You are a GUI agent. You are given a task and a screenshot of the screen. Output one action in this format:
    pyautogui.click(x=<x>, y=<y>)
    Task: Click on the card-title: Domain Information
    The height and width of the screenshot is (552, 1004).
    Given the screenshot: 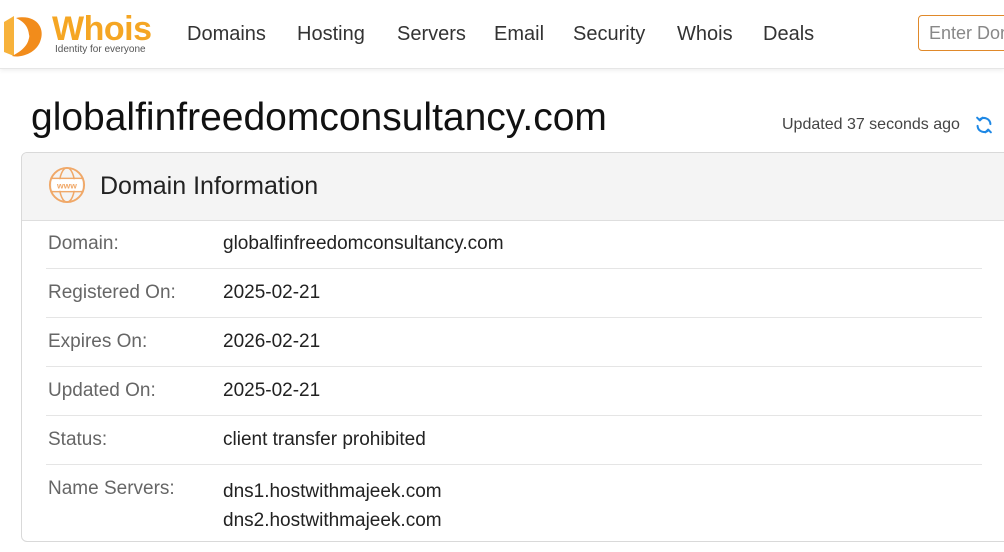 What is the action you would take?
    pyautogui.click(x=209, y=186)
    